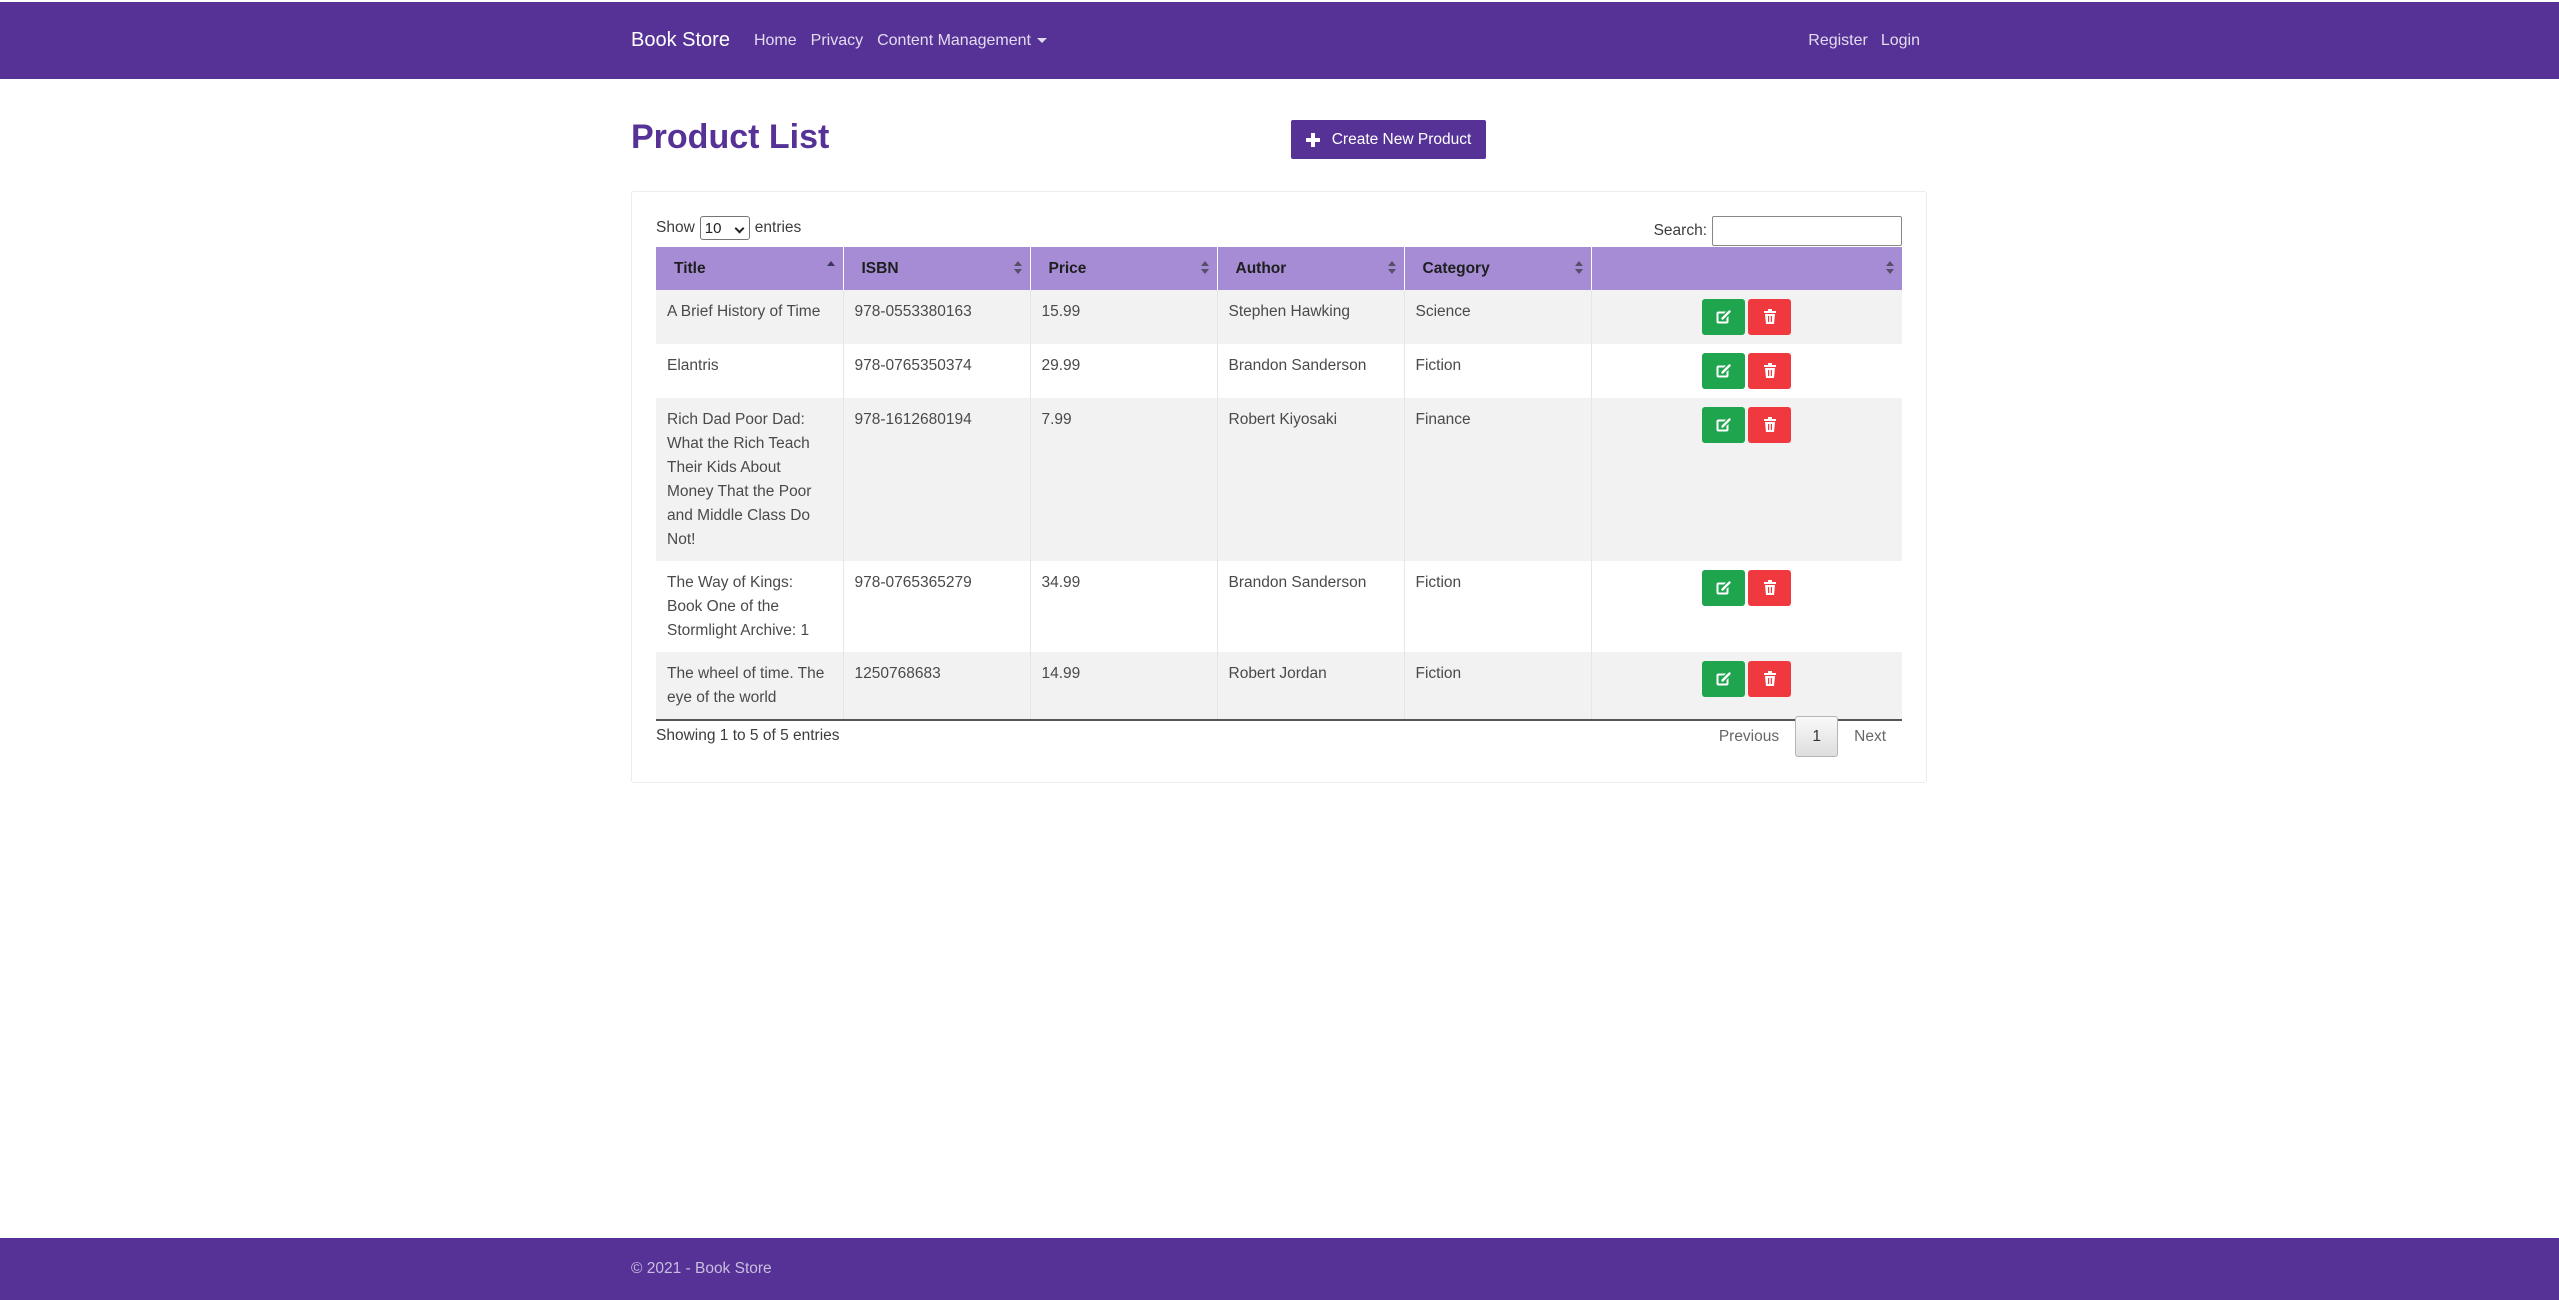  I want to click on caret-down-icon, so click(1041, 40).